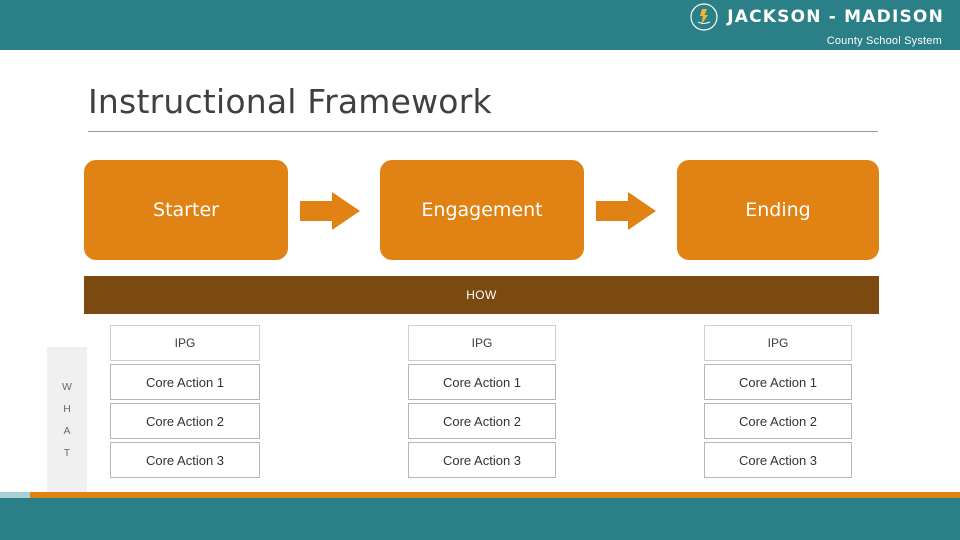  Describe the element at coordinates (704, 17) in the screenshot. I see `torch-runner-logo-icon` at that location.